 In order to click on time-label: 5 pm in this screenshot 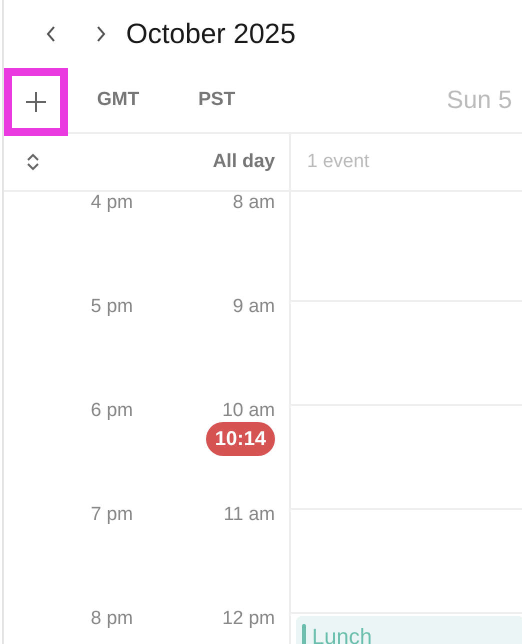, I will do `click(111, 307)`.